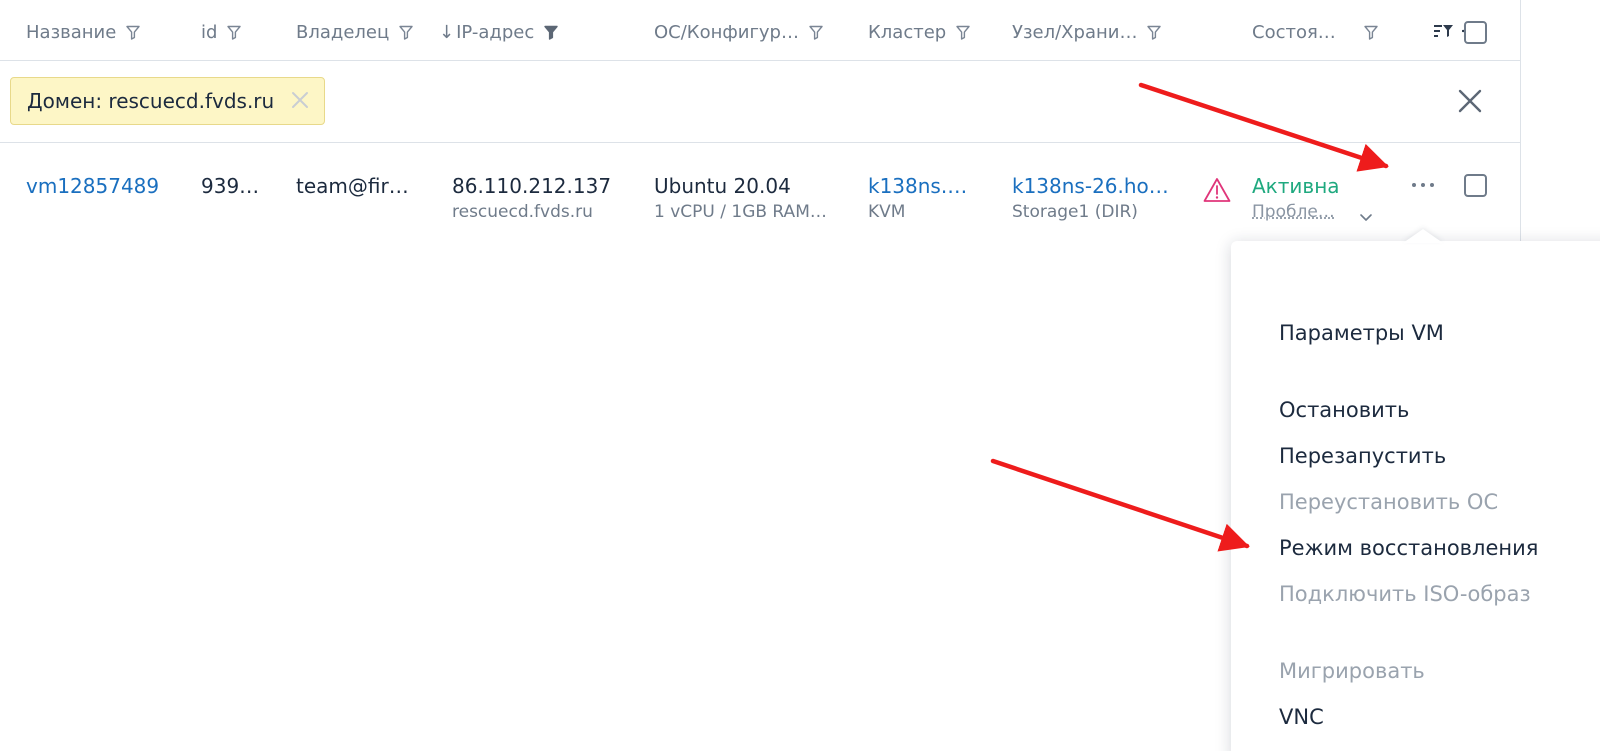 Image resolution: width=1600 pixels, height=751 pixels. What do you see at coordinates (551, 32) in the screenshot?
I see `funnel-filled-icon` at bounding box center [551, 32].